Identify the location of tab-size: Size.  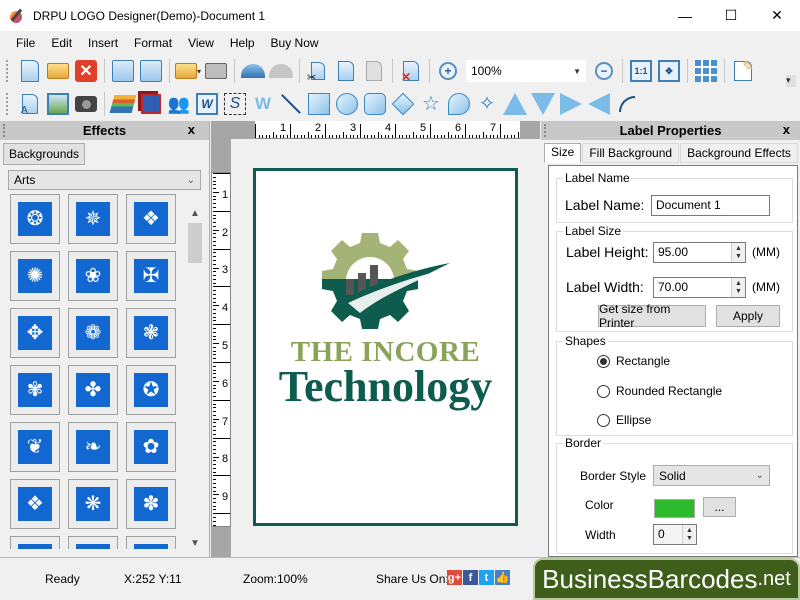
(563, 153).